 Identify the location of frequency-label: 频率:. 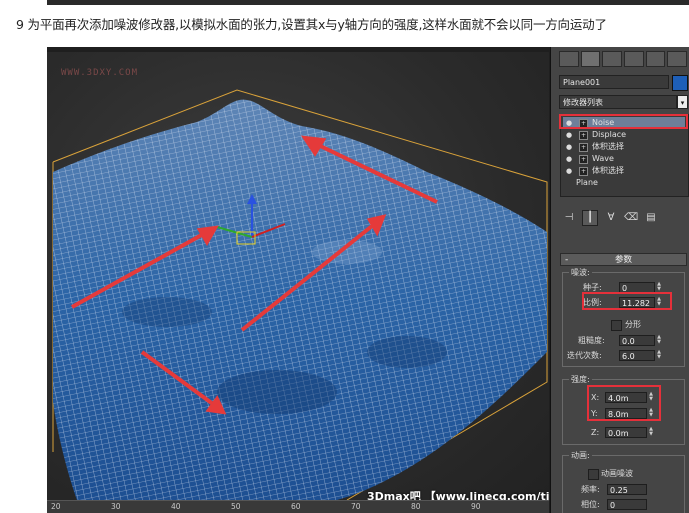
(590, 489).